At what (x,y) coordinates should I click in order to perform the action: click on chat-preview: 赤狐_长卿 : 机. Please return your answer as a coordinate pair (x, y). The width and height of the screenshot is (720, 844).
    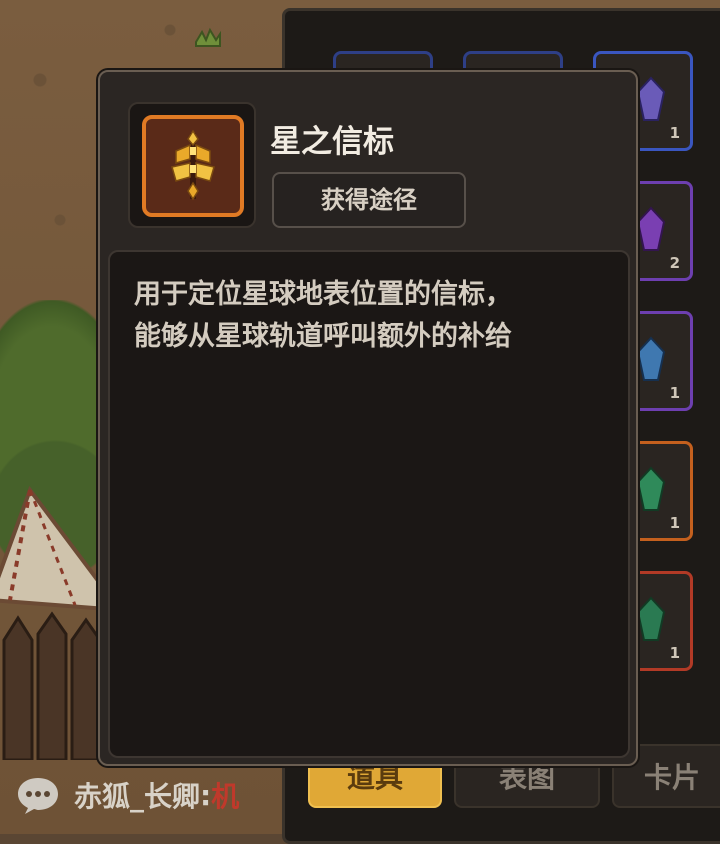
    Looking at the image, I should click on (127, 795).